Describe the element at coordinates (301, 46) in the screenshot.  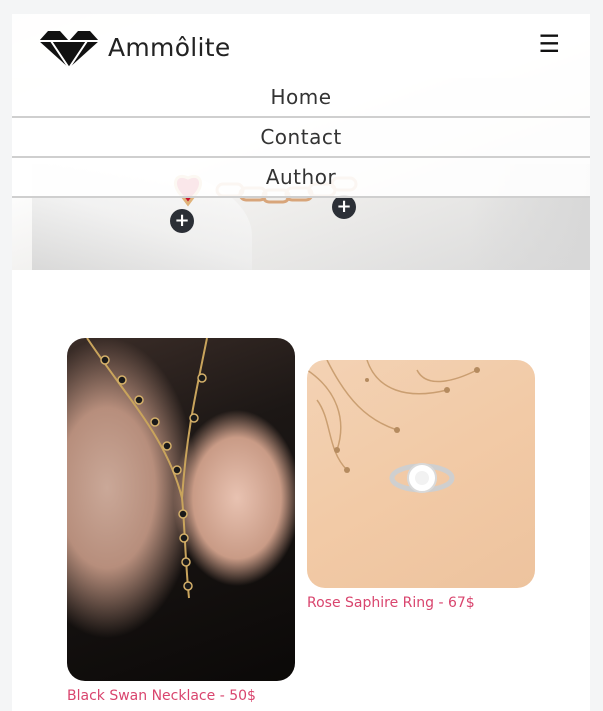
I see `site-header: Ammôlite ☰` at that location.